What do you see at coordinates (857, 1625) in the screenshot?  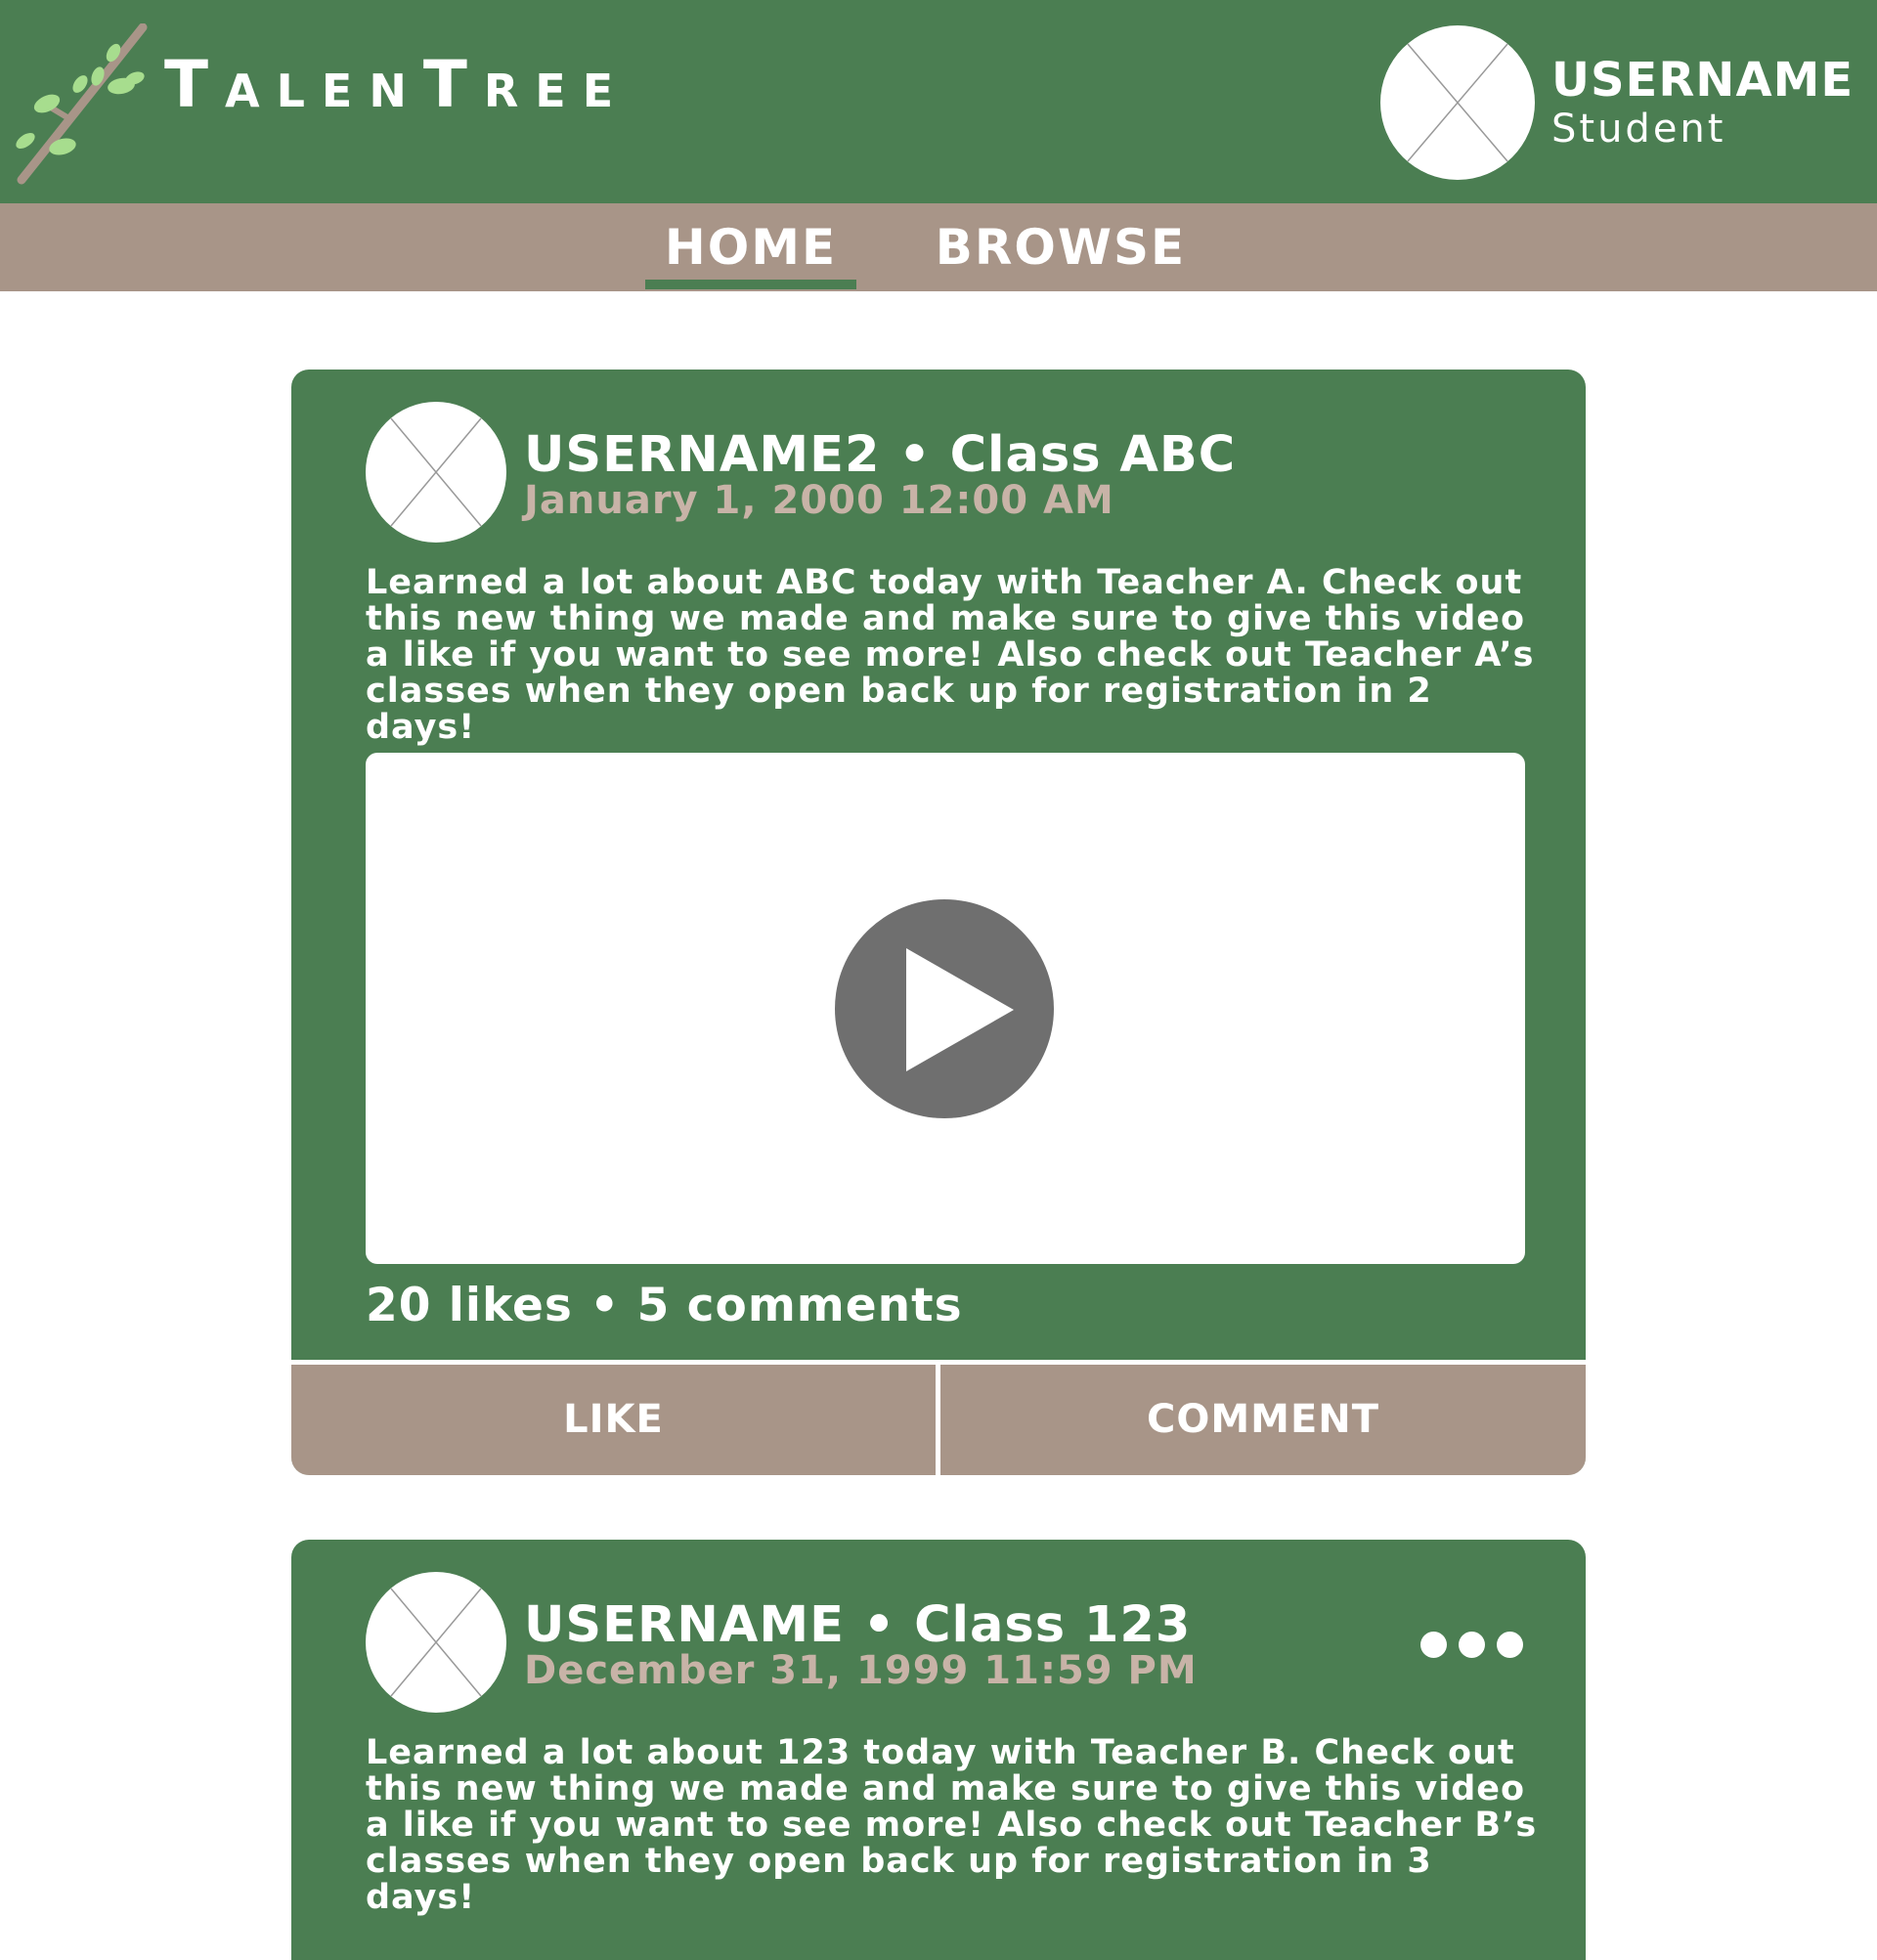 I see `post-author-class: USERNAME • Class 123` at bounding box center [857, 1625].